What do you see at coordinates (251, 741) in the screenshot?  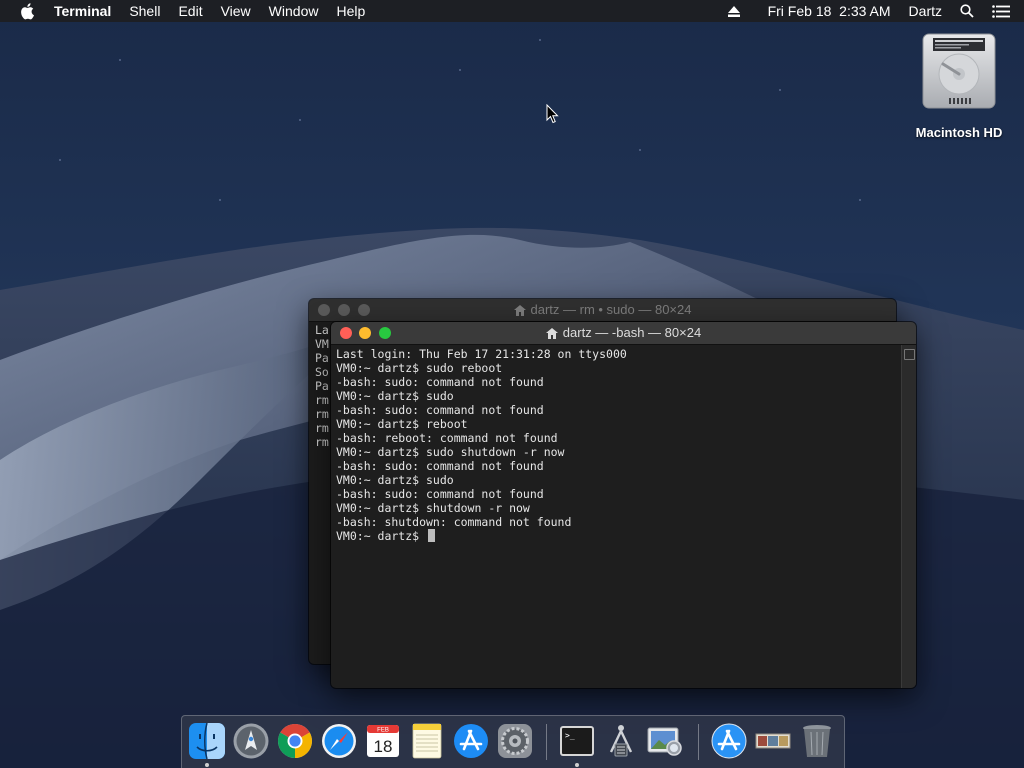 I see `launchpad-icon` at bounding box center [251, 741].